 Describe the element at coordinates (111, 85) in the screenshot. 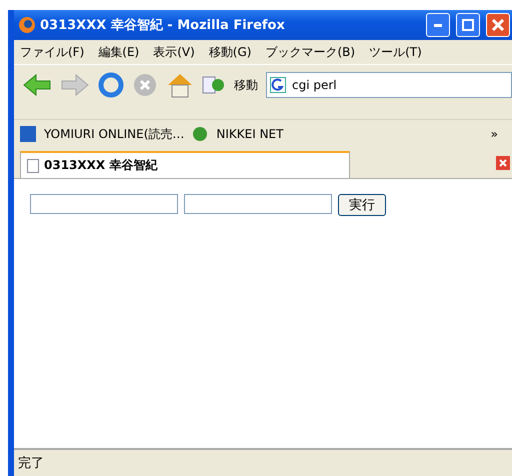

I see `reload-icon` at that location.